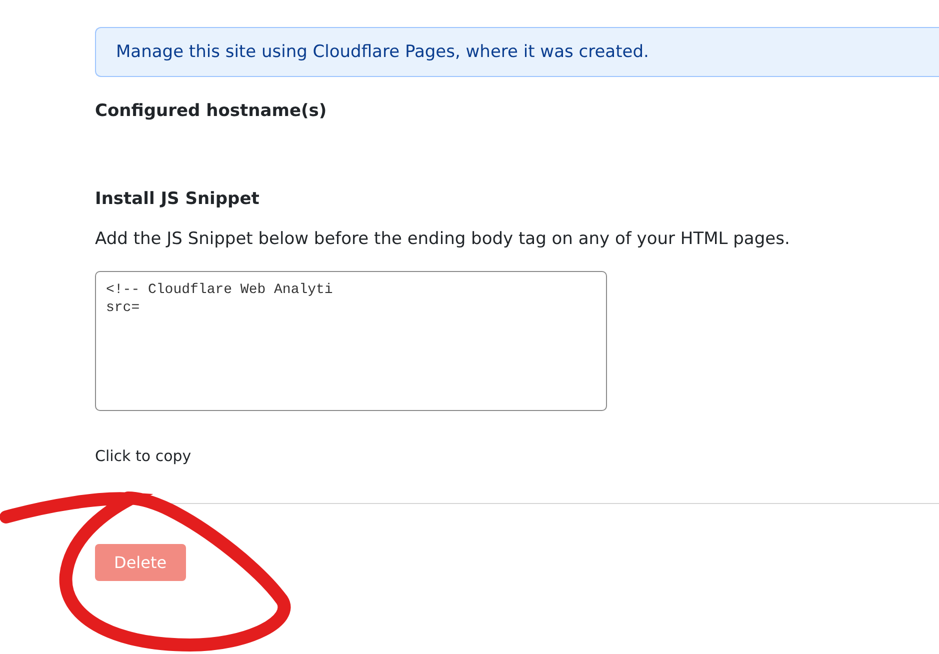  I want to click on copy-hint: Click to copy, so click(143, 456).